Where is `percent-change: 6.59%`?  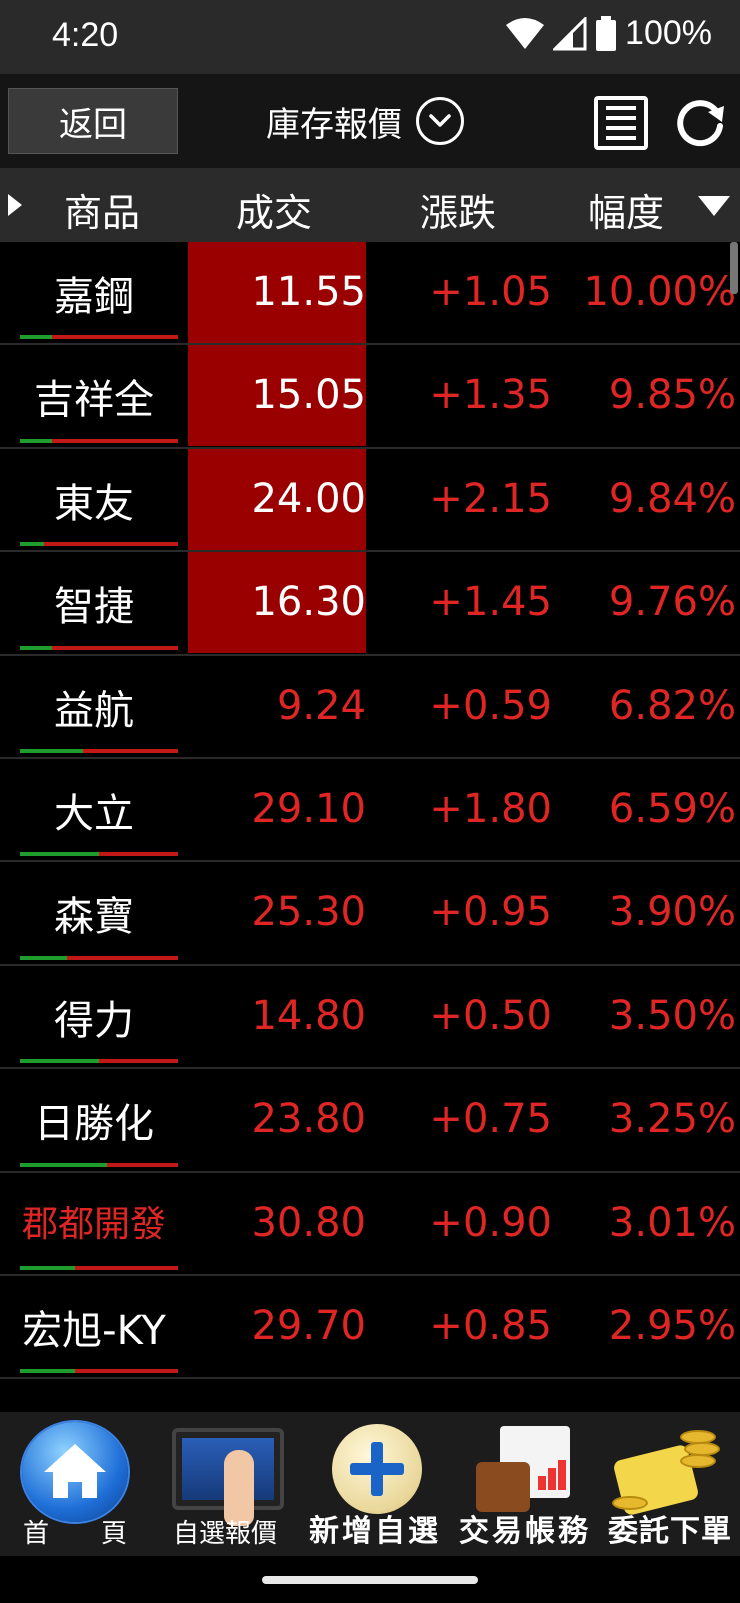
percent-change: 6.59% is located at coordinates (672, 808).